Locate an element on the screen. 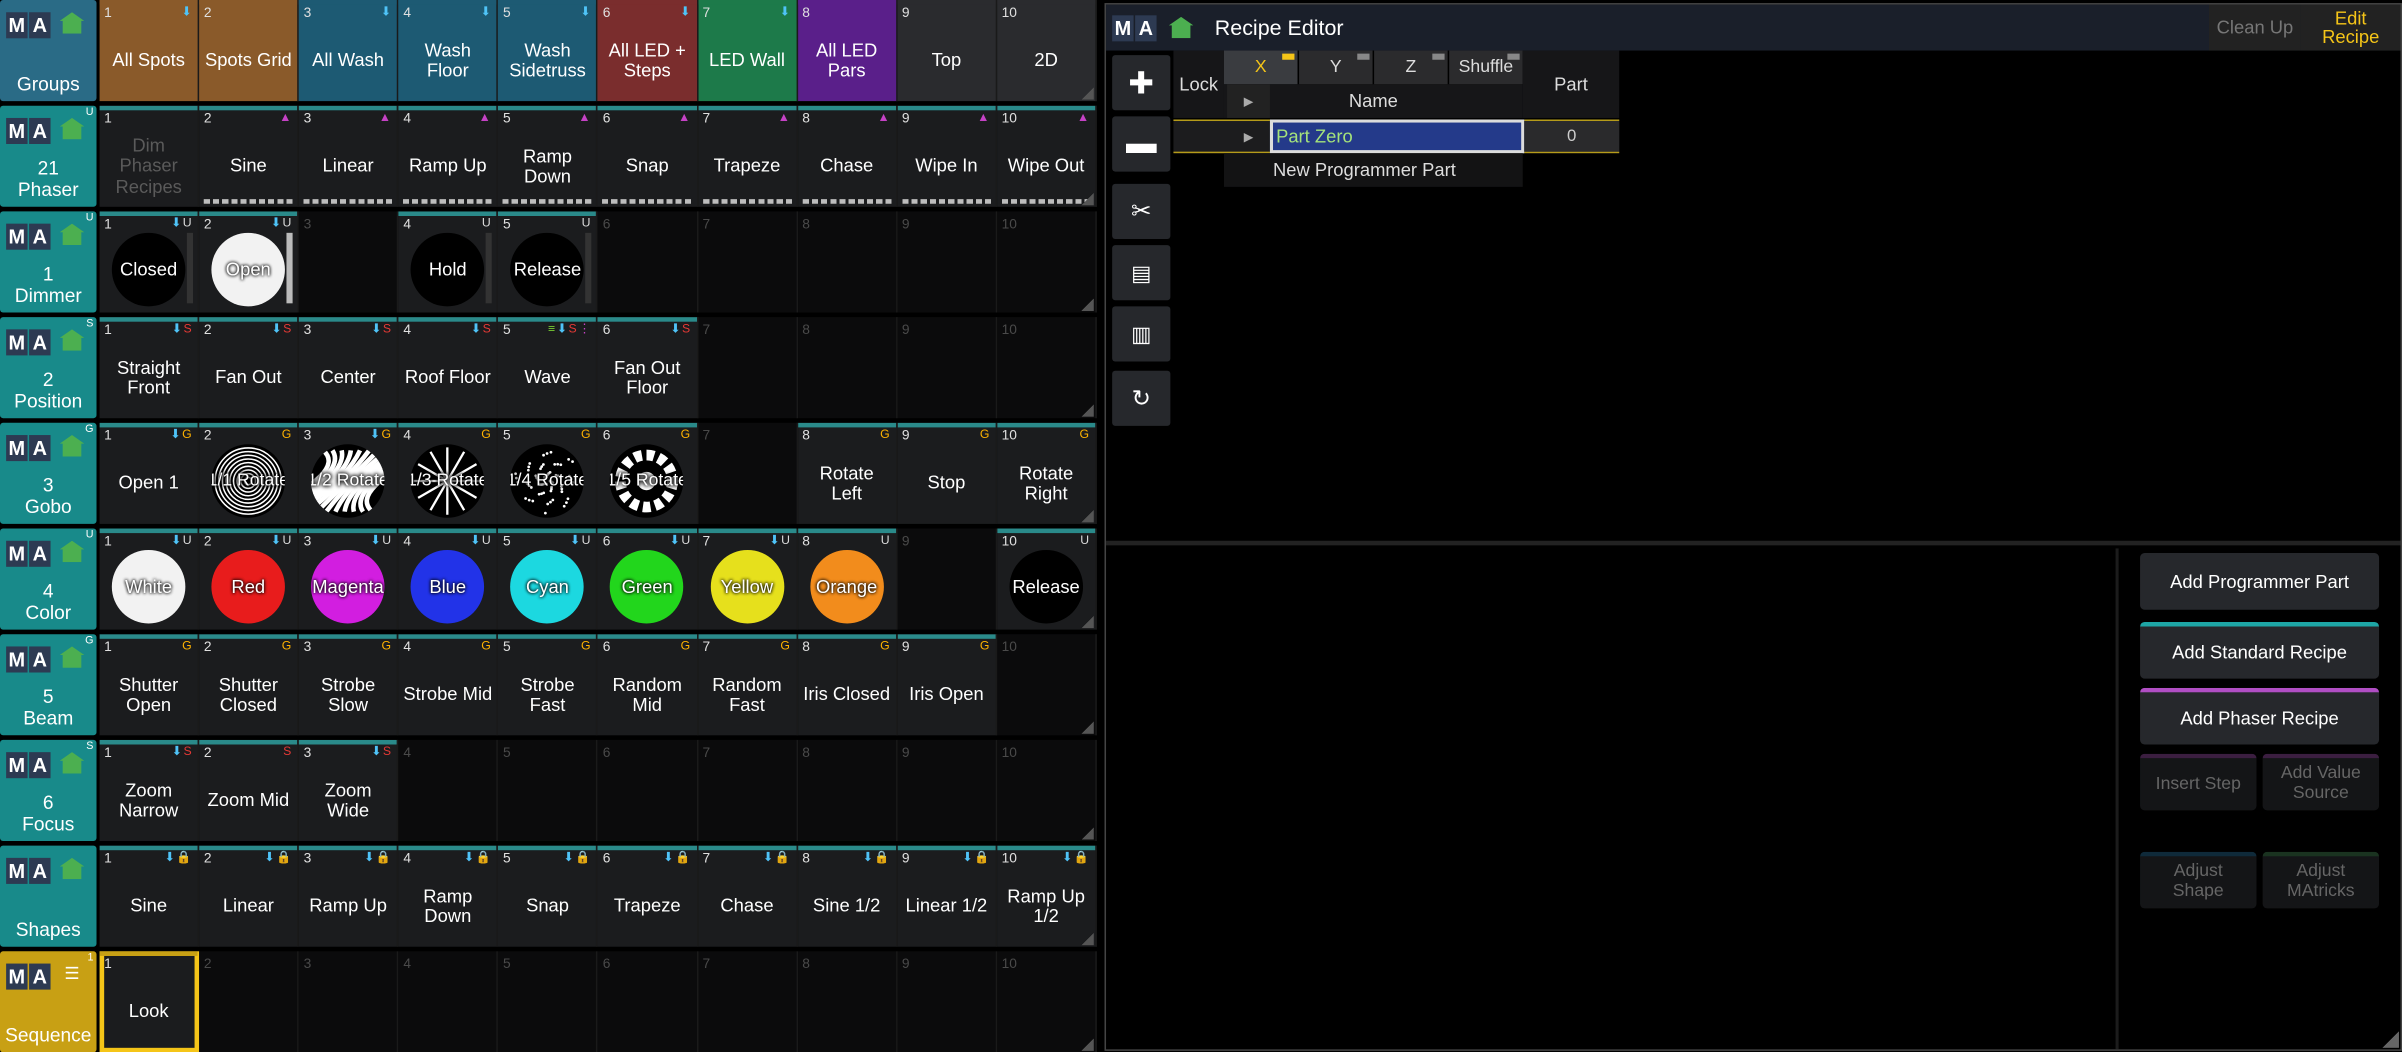 Image resolution: width=2402 pixels, height=1052 pixels. pool-object-stop: 9 G Stop is located at coordinates (947, 473).